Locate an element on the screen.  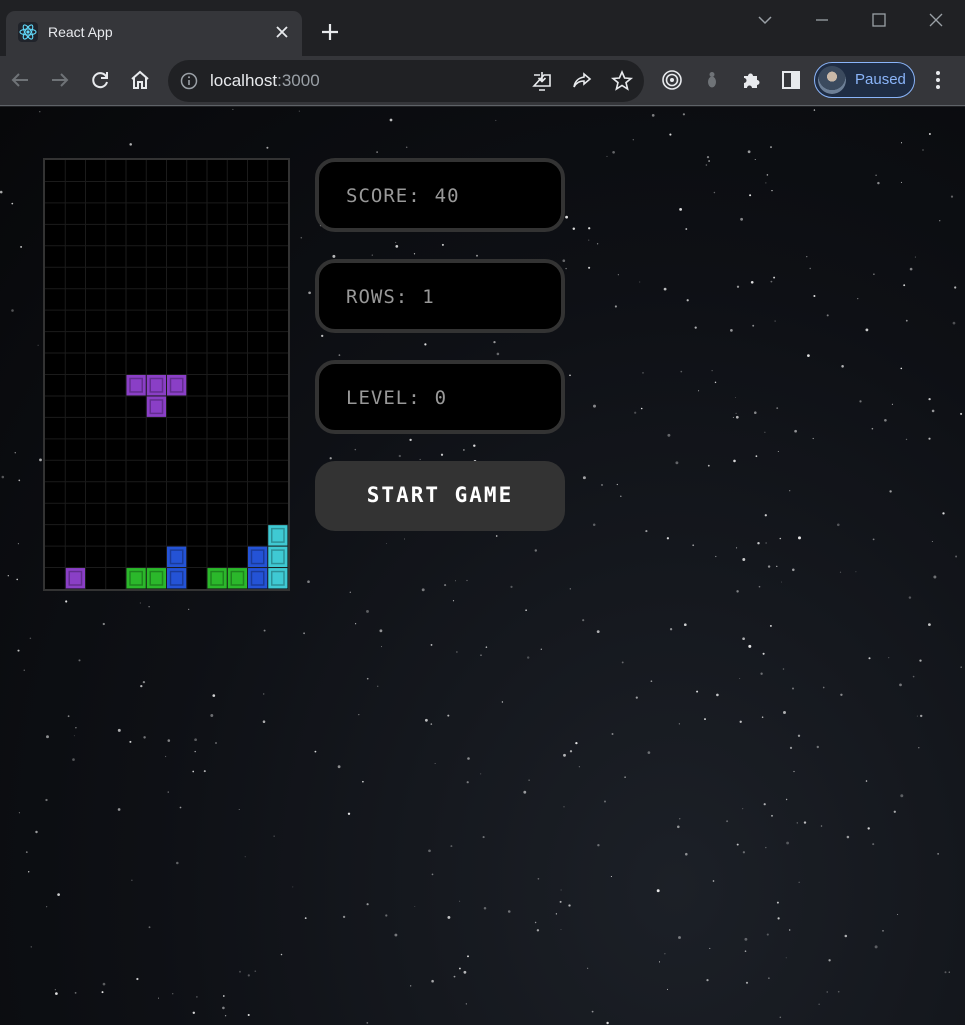
more-menu-icon is located at coordinates (938, 80).